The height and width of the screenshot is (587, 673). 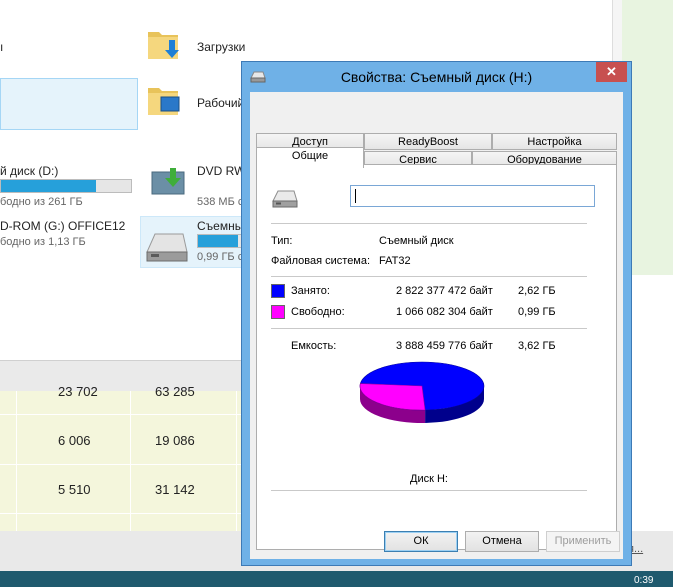 What do you see at coordinates (583, 541) in the screenshot?
I see `apply-button: Применить` at bounding box center [583, 541].